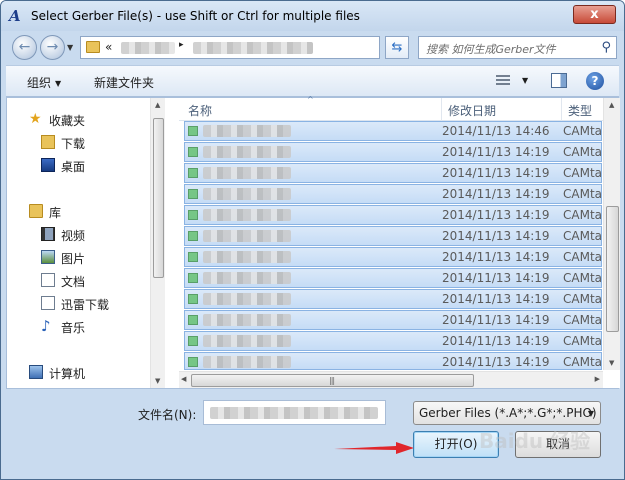 The image size is (625, 480). I want to click on nav-item-libraries: 库, so click(79, 211).